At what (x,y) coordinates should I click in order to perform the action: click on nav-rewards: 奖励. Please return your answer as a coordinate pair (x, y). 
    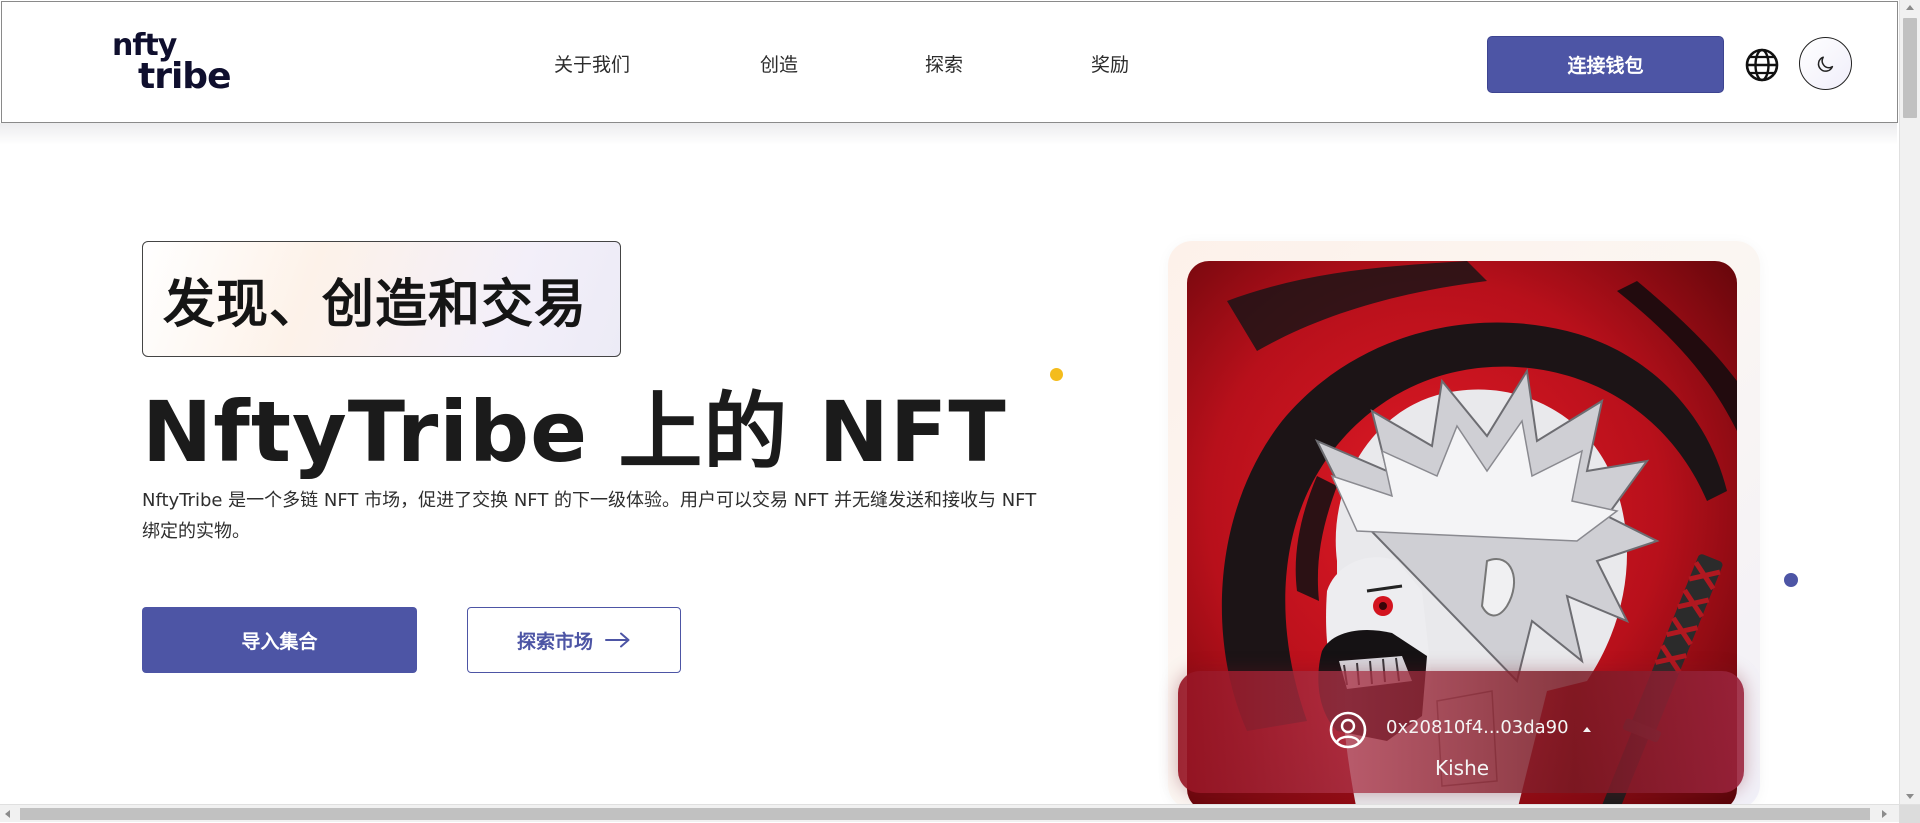
    Looking at the image, I should click on (1110, 63).